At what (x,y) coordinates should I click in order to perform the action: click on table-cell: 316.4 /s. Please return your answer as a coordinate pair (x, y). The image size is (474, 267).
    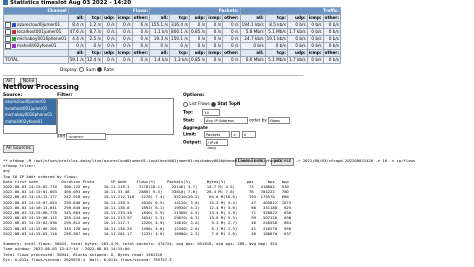
    Looking at the image, I should click on (179, 25).